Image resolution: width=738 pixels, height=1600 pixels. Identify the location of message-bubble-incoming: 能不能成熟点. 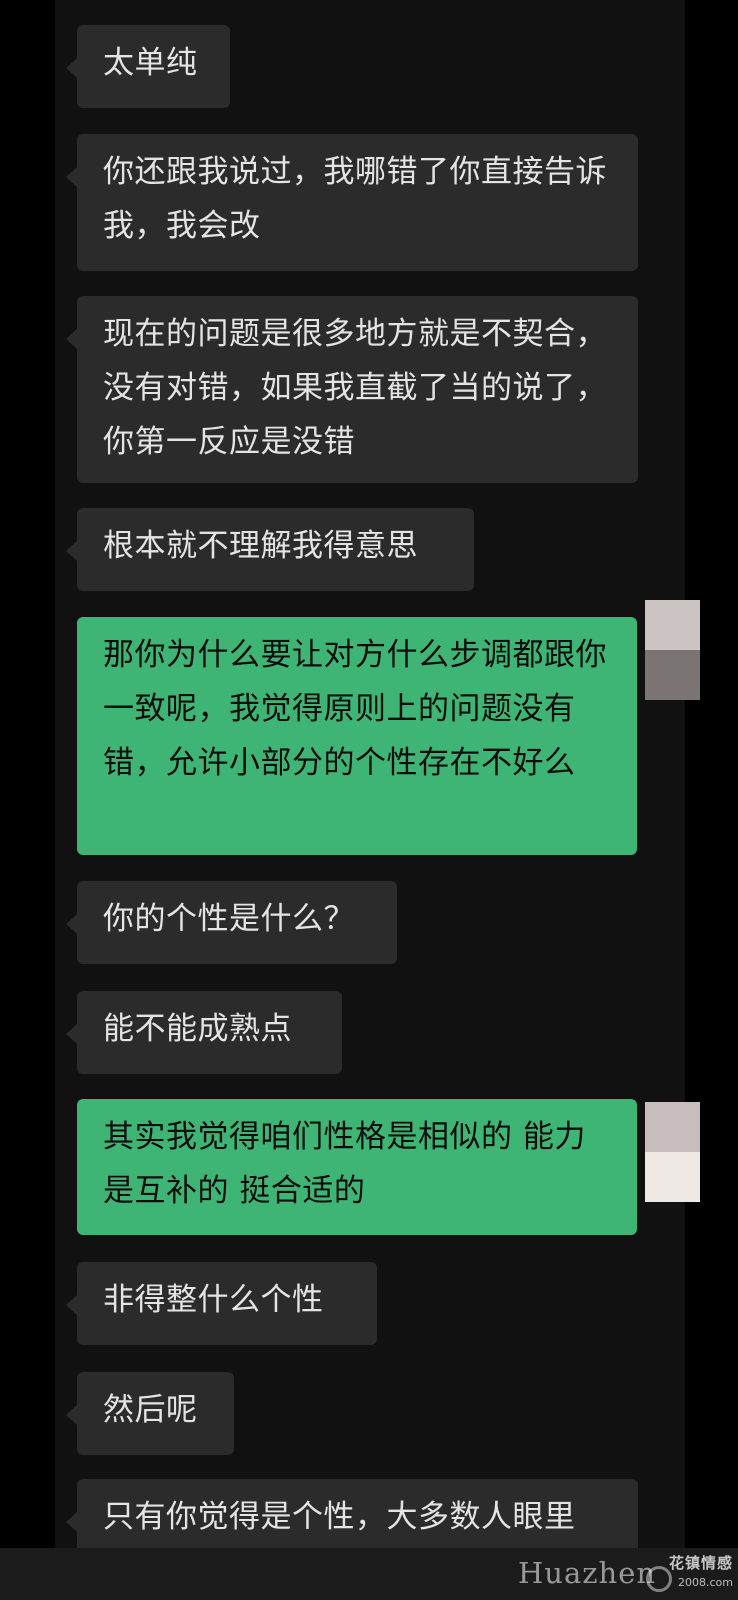
(204, 1032).